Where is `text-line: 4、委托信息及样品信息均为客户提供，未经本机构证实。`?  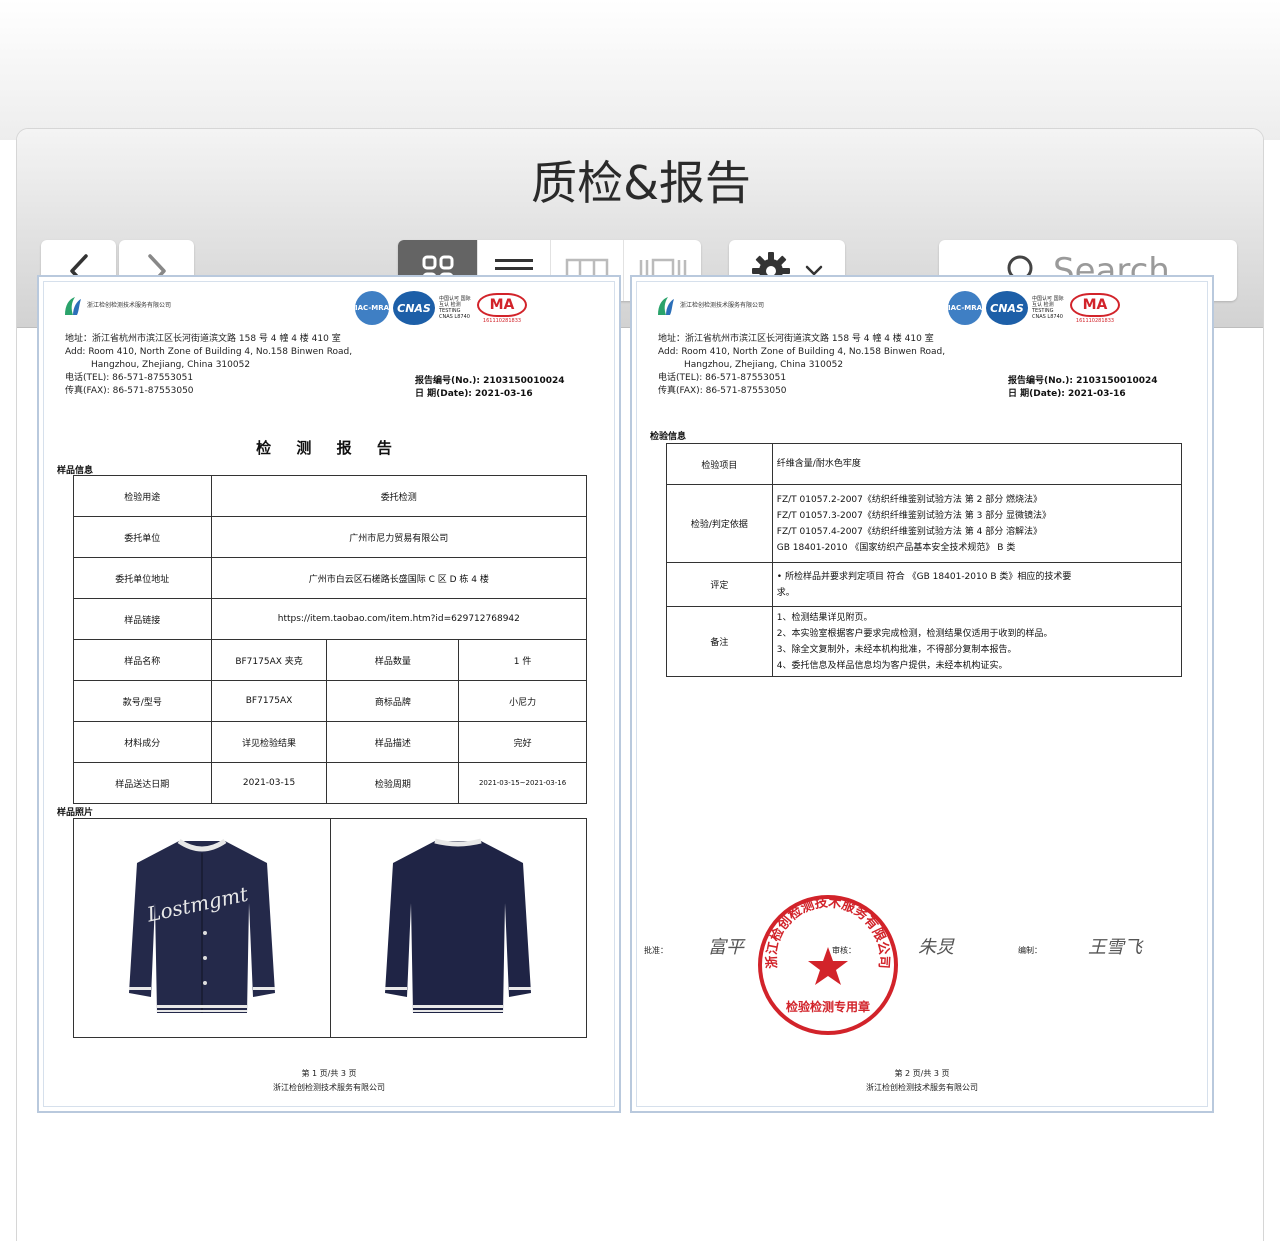
text-line: 4、委托信息及样品信息均为客户提供，未经本机构证实。 is located at coordinates (892, 665).